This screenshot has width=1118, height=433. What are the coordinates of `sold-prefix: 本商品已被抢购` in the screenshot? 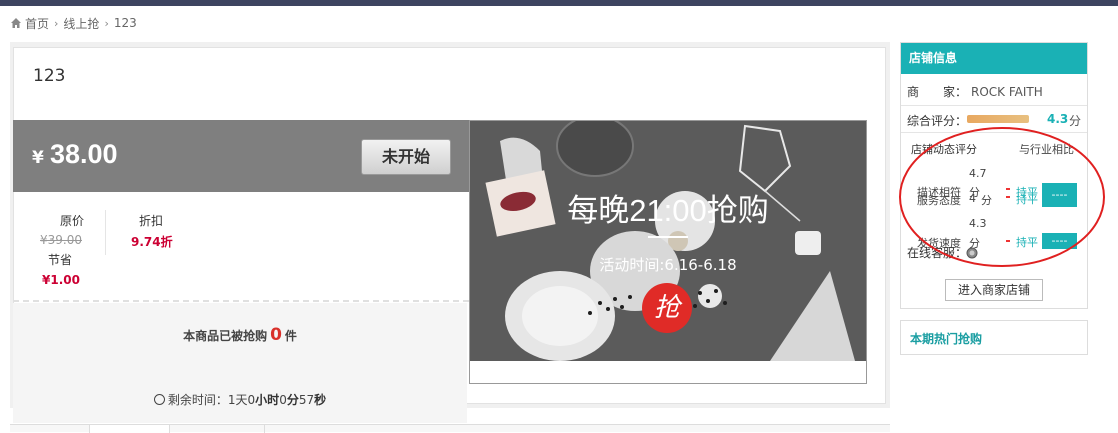 It's located at (225, 336).